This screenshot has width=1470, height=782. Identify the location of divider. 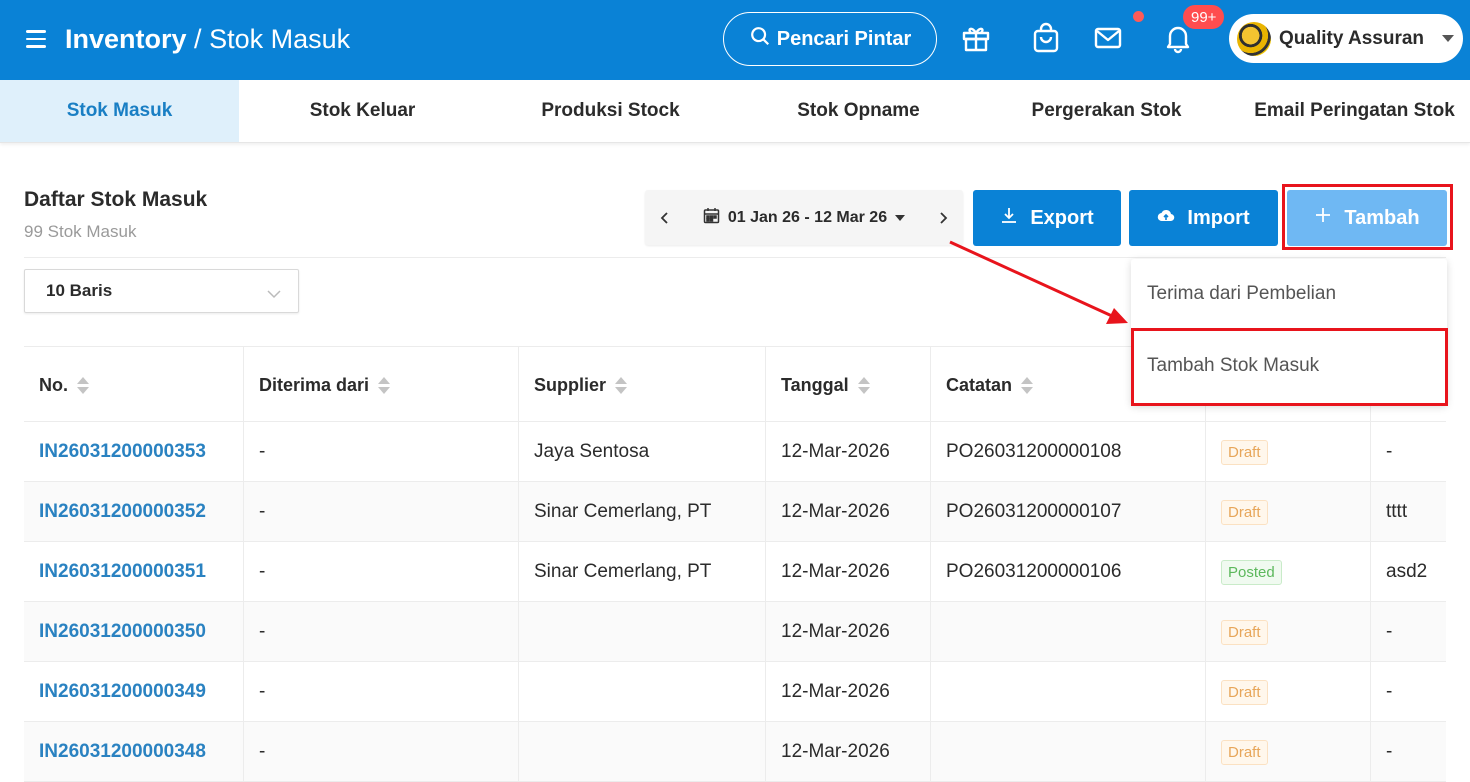
(735, 257).